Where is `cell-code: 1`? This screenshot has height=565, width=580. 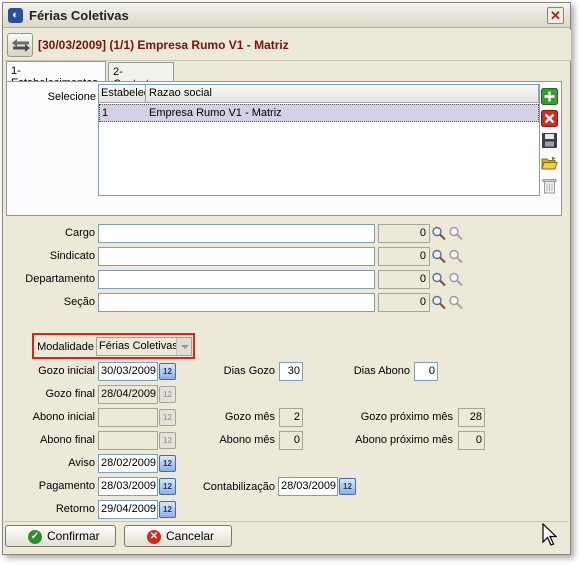
cell-code: 1 is located at coordinates (105, 113).